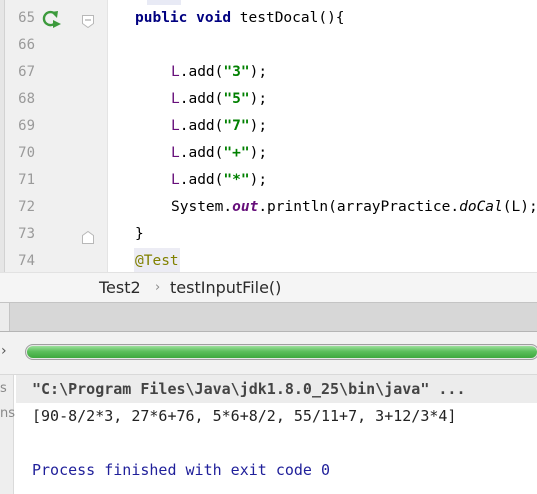 This screenshot has height=494, width=537. Describe the element at coordinates (26, 45) in the screenshot. I see `line-number: 66` at that location.